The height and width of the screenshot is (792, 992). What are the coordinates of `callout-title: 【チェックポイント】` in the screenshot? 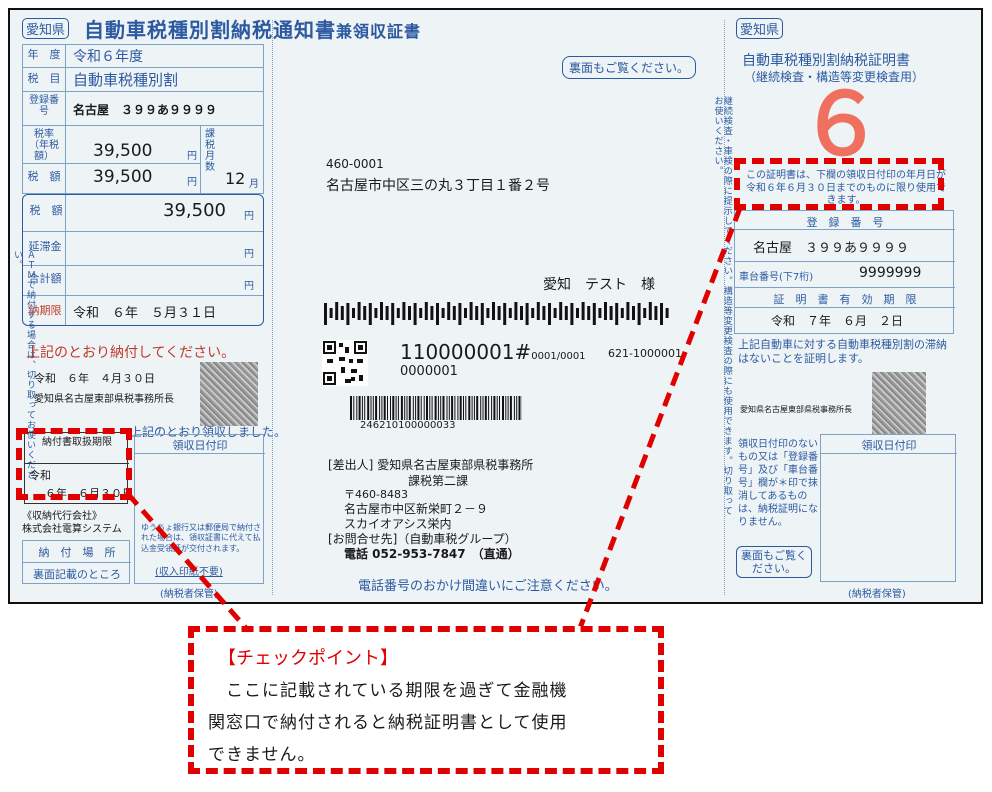 It's located at (308, 658).